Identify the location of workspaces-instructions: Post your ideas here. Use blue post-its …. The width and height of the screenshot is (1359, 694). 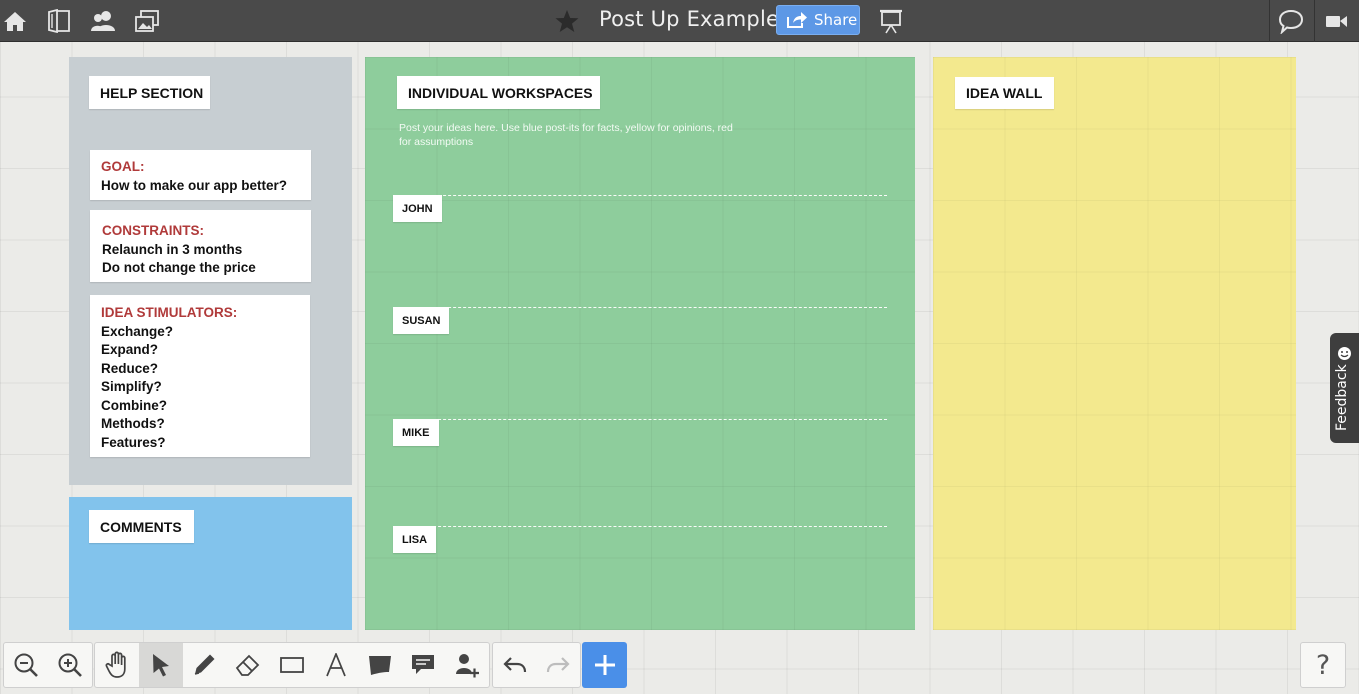
(566, 135).